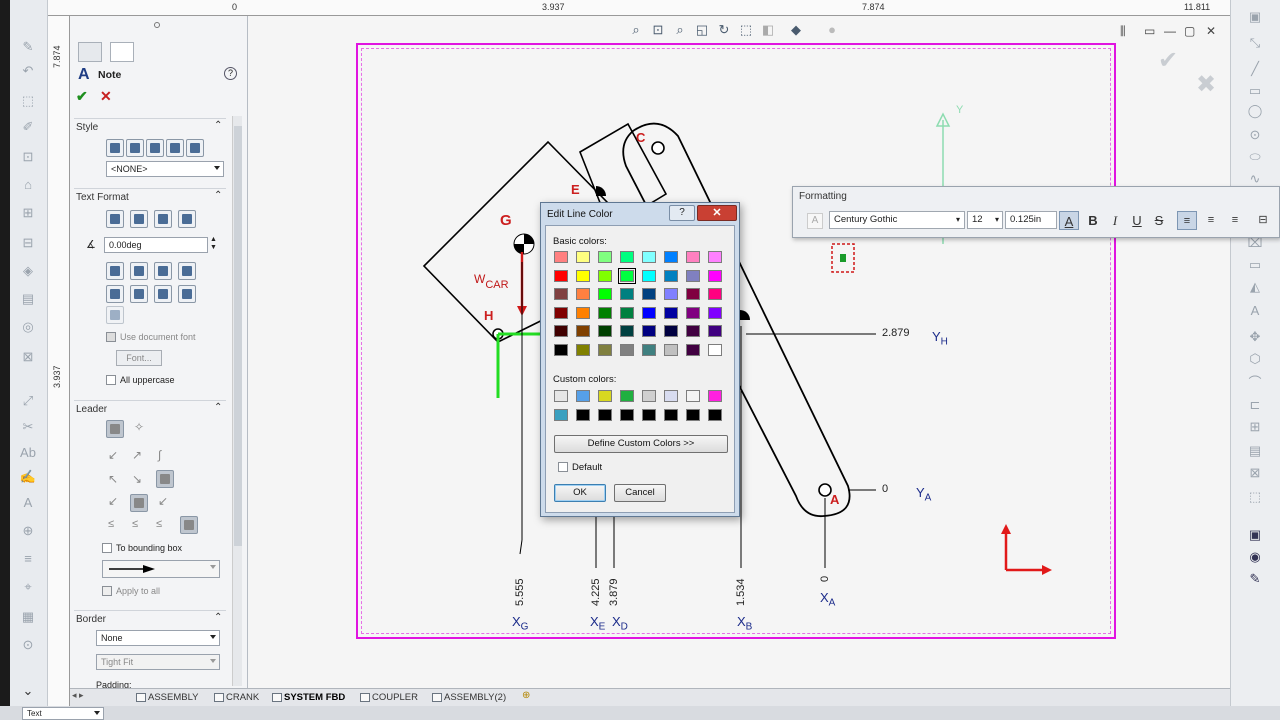 The width and height of the screenshot is (1280, 720). I want to click on leader-auto-button, so click(115, 429).